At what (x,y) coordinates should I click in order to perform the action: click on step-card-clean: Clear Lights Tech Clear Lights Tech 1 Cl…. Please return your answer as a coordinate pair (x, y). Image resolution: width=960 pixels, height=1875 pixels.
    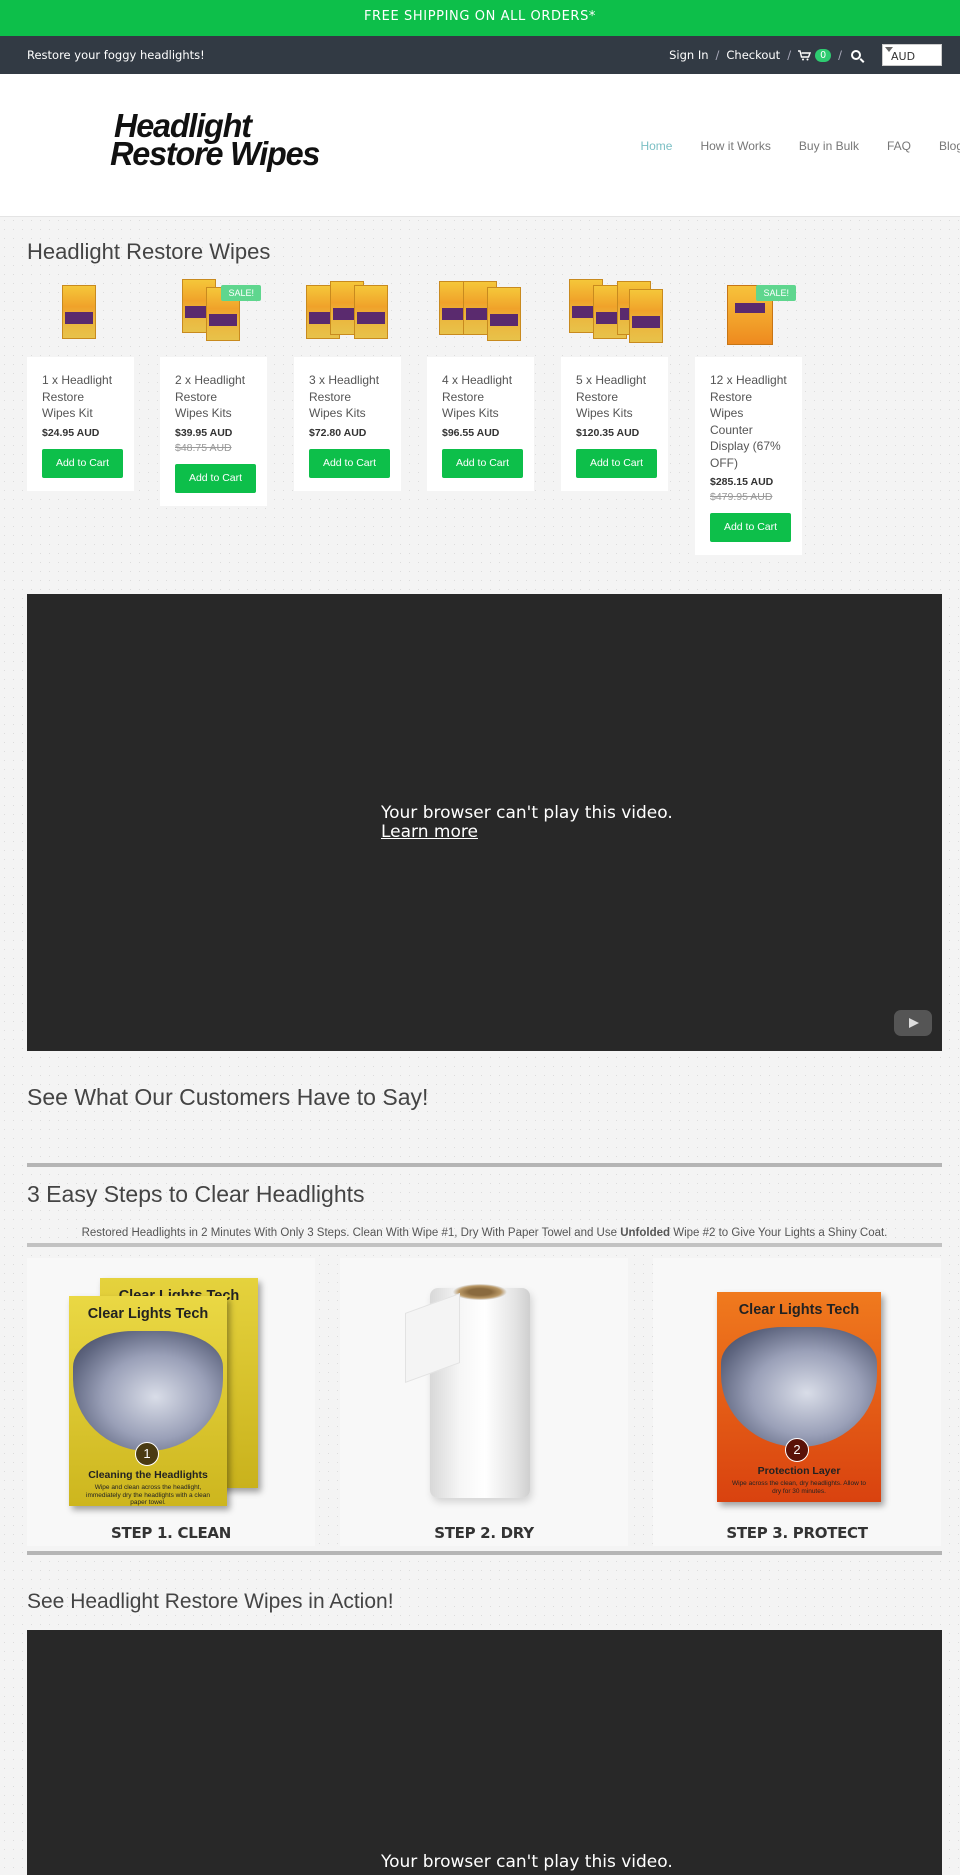
    Looking at the image, I should click on (171, 1402).